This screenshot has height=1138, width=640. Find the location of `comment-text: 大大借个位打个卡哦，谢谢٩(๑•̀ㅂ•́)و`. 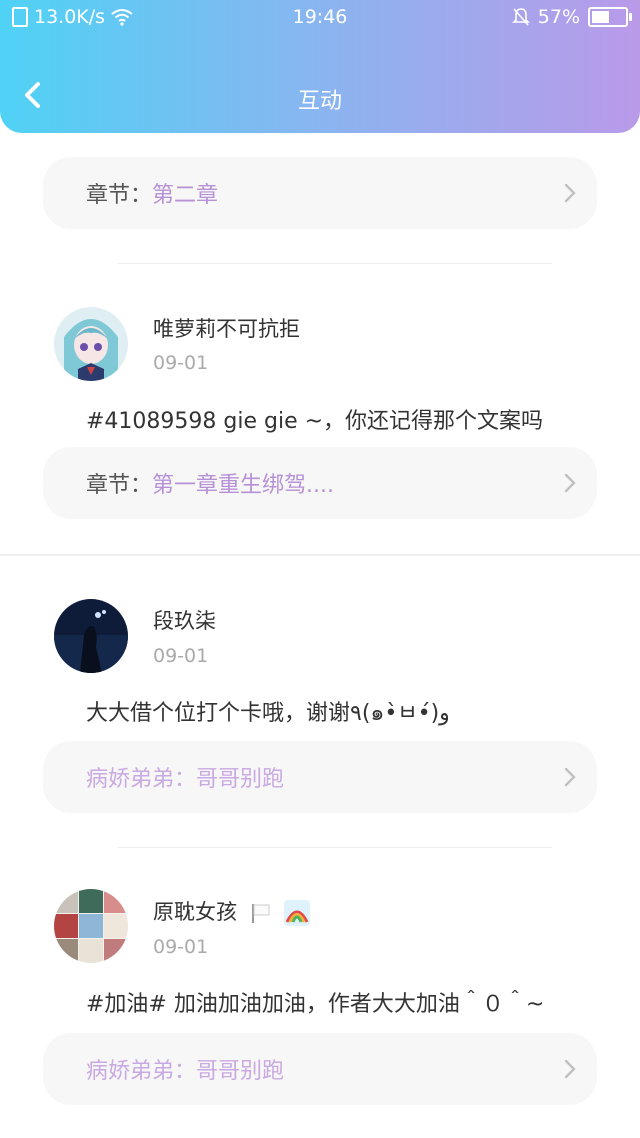

comment-text: 大大借个位打个卡哦，谢谢٩(๑•̀ㅂ•́)و is located at coordinates (268, 713).